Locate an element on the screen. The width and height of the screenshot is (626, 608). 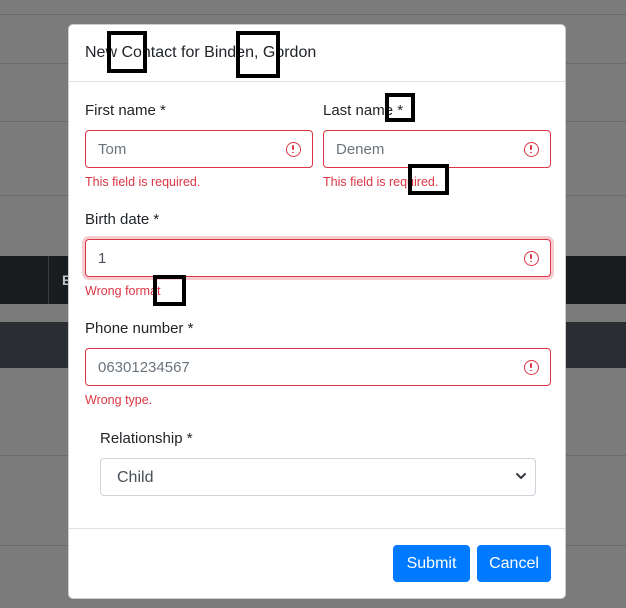
last-name-input is located at coordinates (437, 149).